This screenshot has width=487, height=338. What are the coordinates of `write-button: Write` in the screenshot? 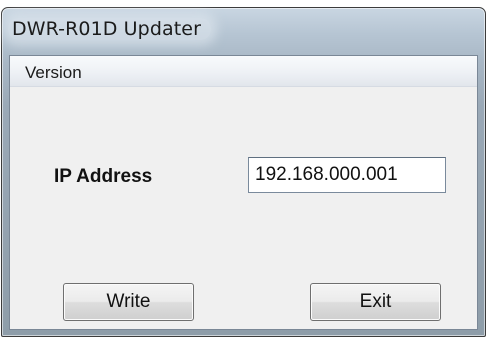 It's located at (128, 302).